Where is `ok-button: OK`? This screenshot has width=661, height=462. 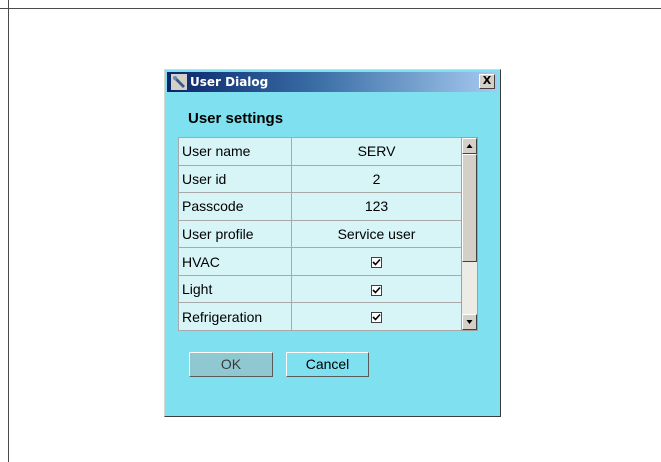
ok-button: OK is located at coordinates (231, 364).